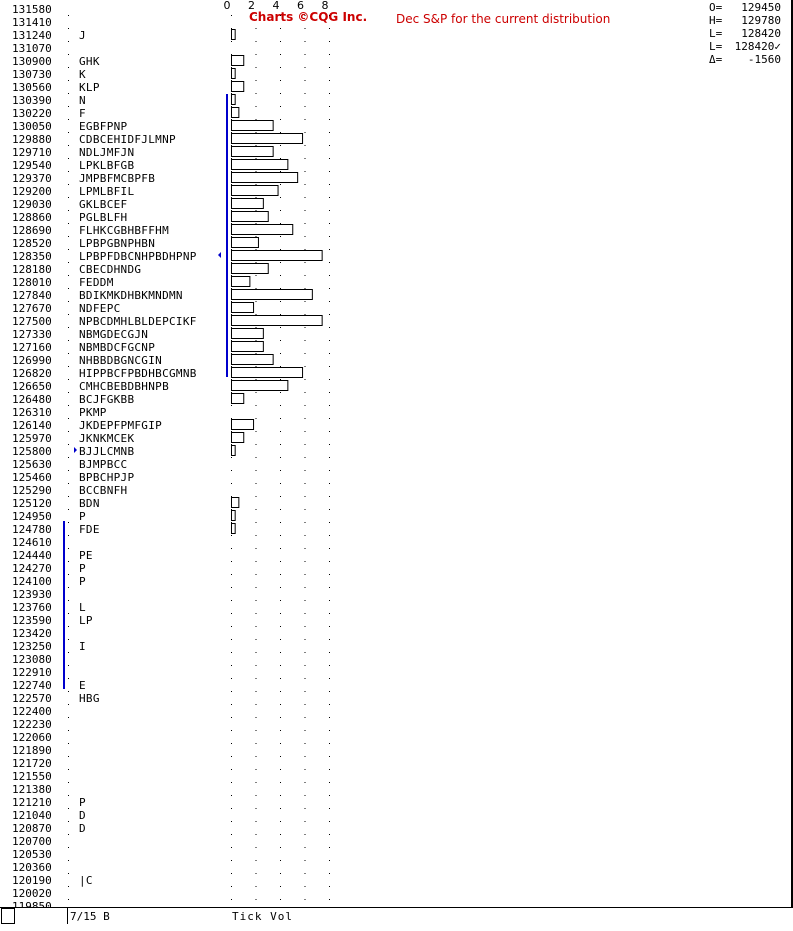 The image size is (793, 931). Describe the element at coordinates (8, 916) in the screenshot. I see `scroll-box` at that location.